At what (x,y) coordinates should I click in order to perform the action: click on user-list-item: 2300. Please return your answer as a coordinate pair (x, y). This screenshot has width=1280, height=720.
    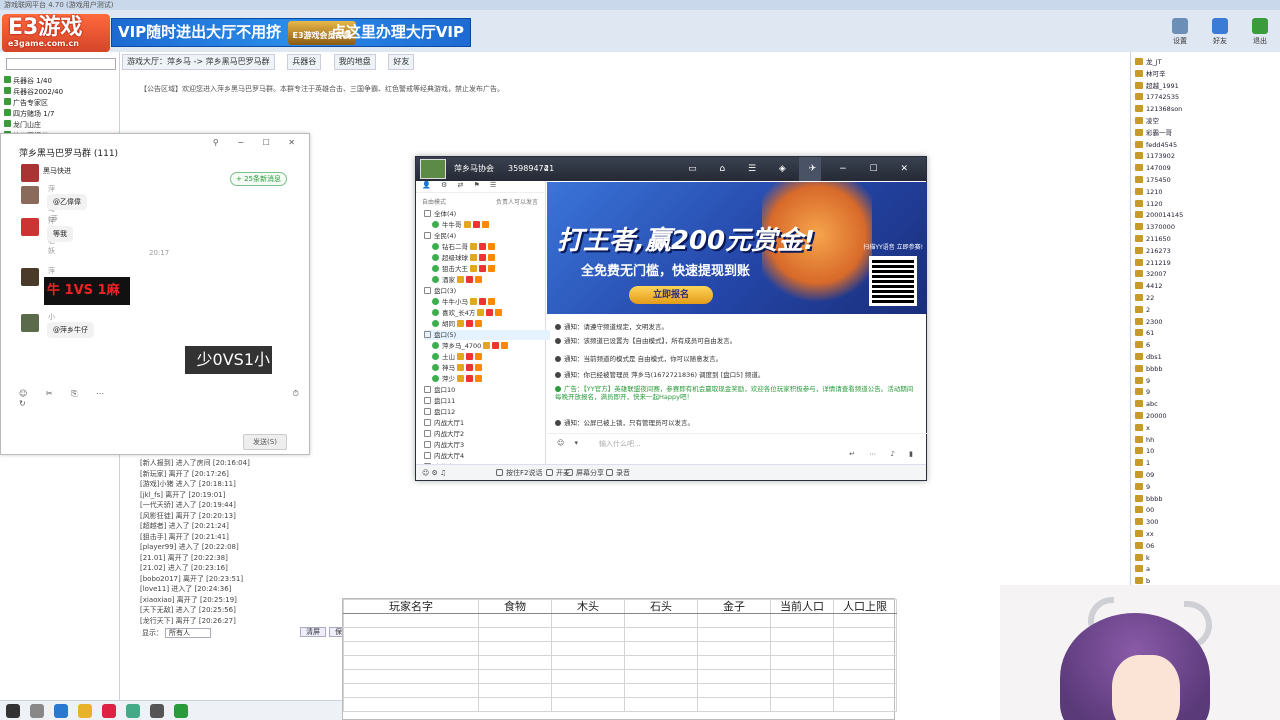
    Looking at the image, I should click on (1149, 322).